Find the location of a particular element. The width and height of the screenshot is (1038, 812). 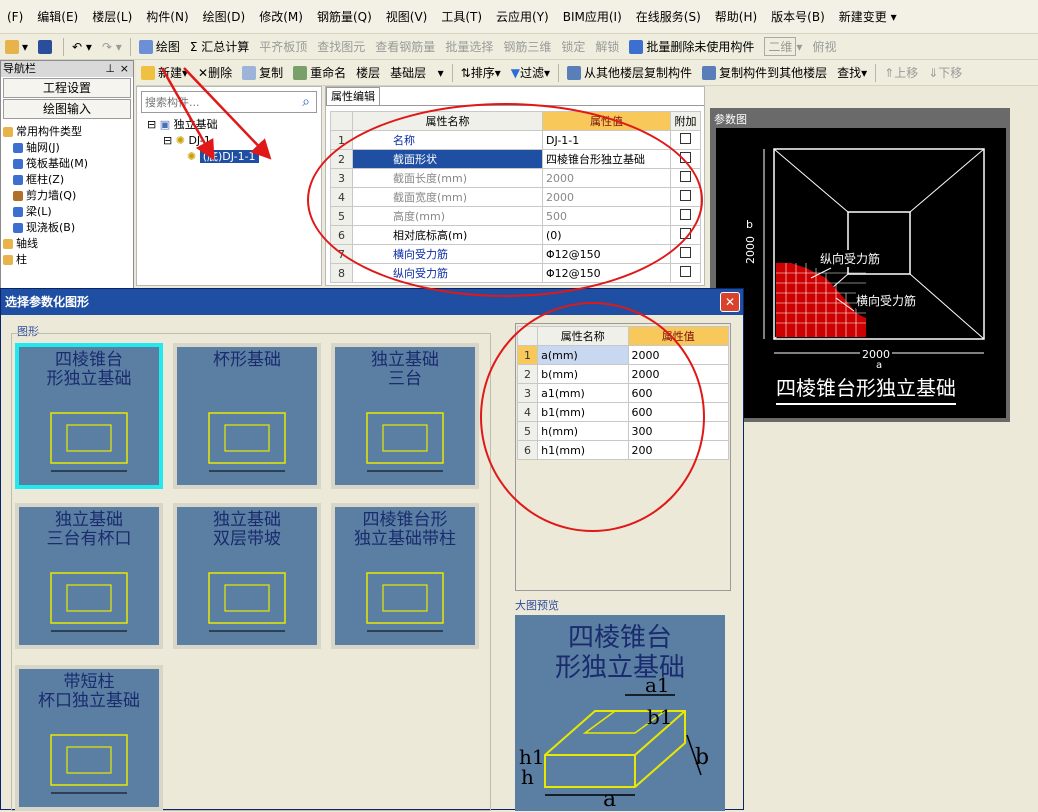

menu-item: 版本号(B) is located at coordinates (798, 16).